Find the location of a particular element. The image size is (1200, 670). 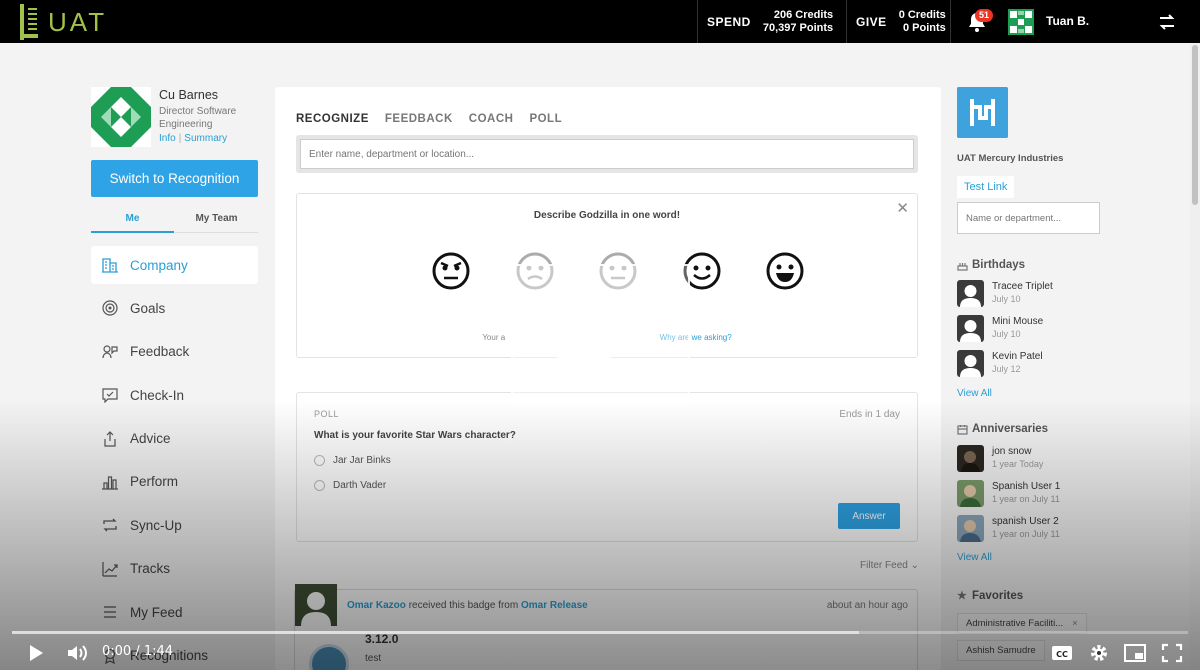

tab-feedback: FEEDBACK is located at coordinates (419, 119).